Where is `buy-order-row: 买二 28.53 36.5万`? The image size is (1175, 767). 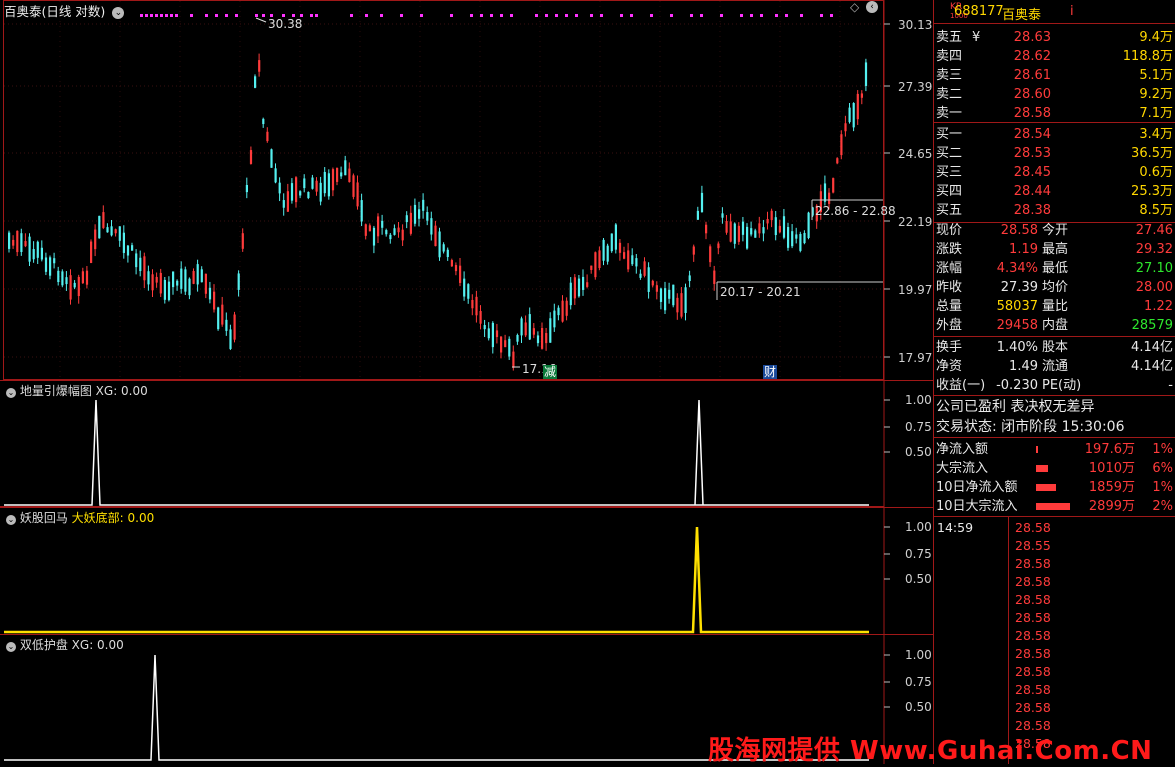 buy-order-row: 买二 28.53 36.5万 is located at coordinates (1055, 153).